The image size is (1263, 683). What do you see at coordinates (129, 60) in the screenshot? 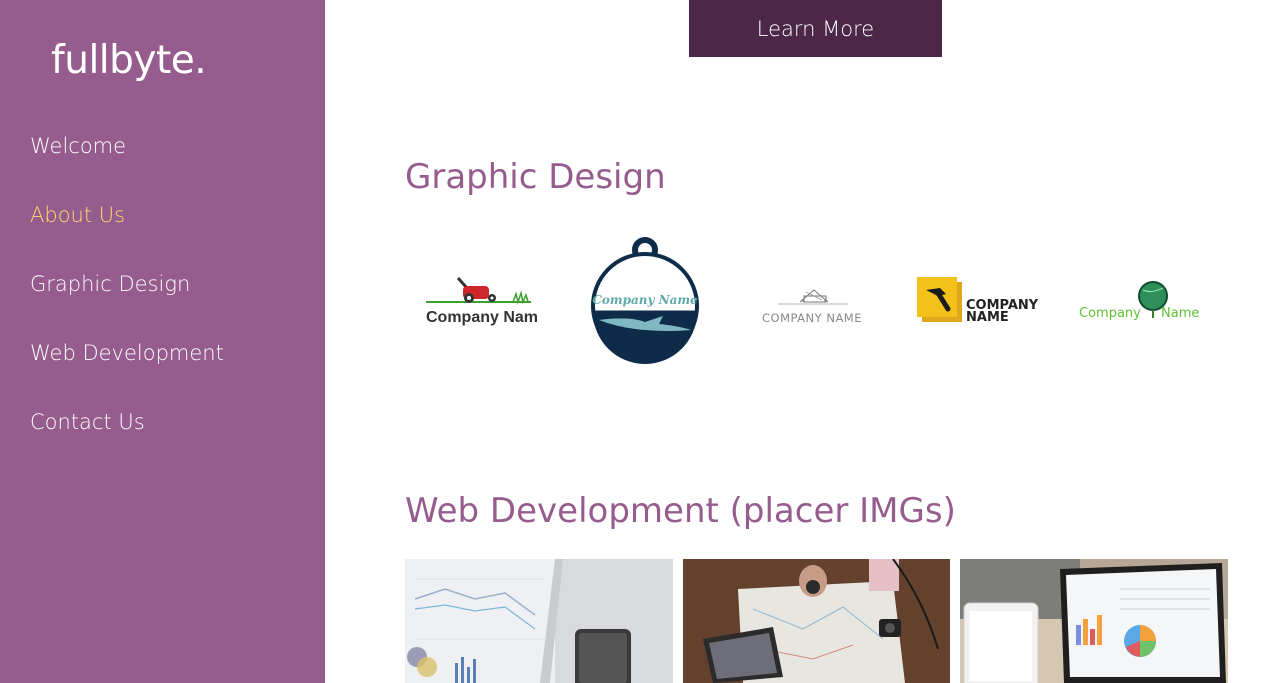
I see `brand-logo: fullbyte.` at bounding box center [129, 60].